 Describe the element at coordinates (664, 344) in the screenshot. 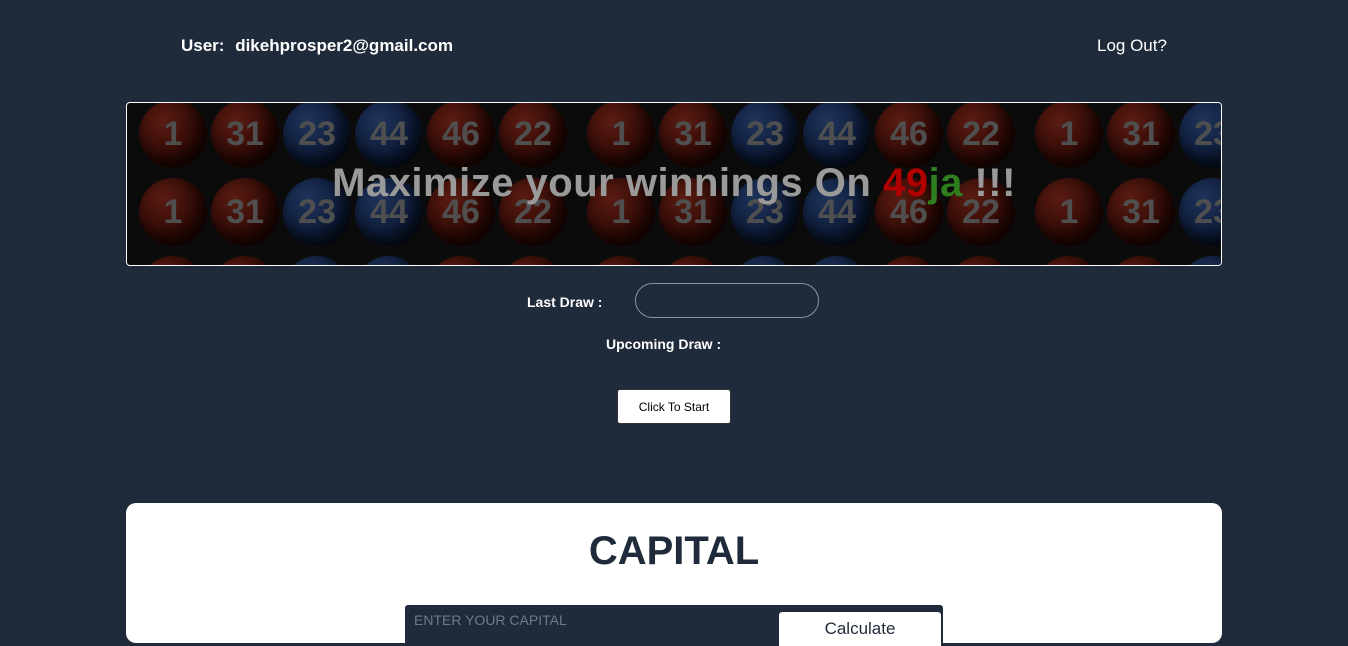

I see `upcoming-draw-label: Upcoming Draw :` at that location.